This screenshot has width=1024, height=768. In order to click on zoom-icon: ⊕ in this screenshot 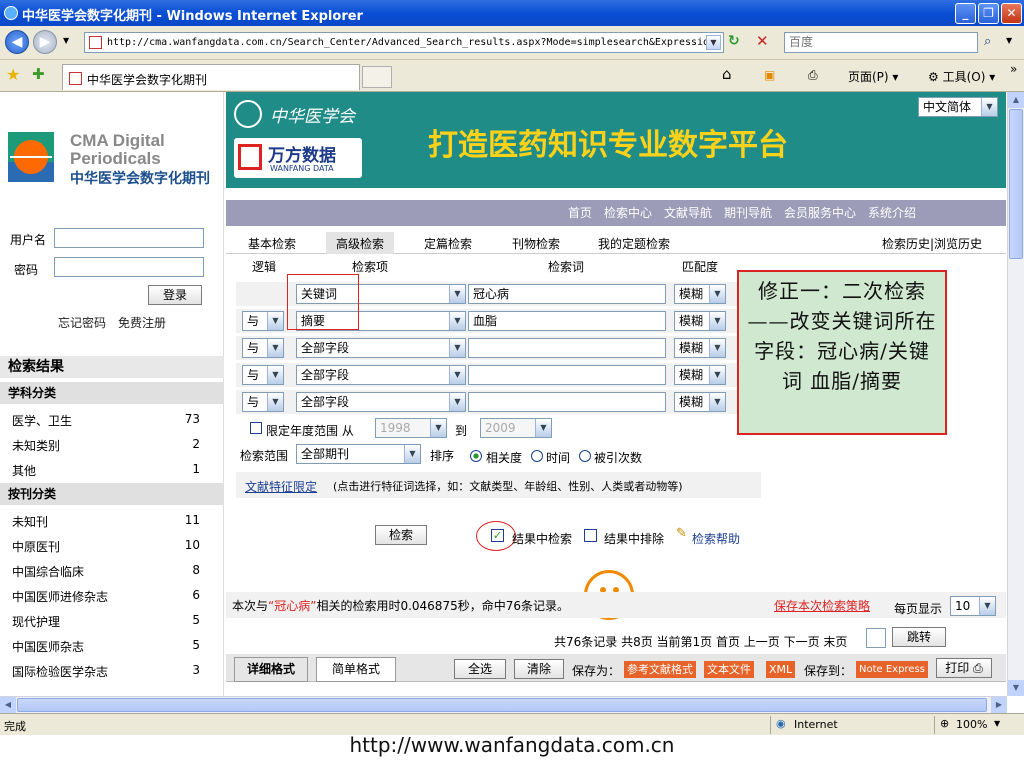, I will do `click(944, 723)`.